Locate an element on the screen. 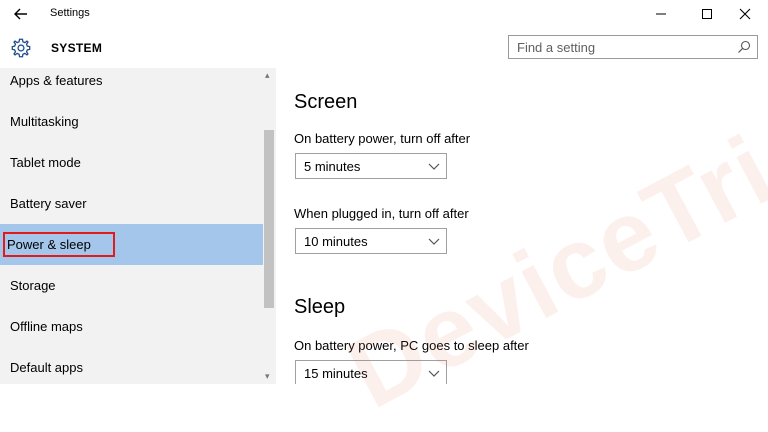 This screenshot has width=768, height=432. sidebar-item-offline-maps: Offline maps is located at coordinates (131, 326).